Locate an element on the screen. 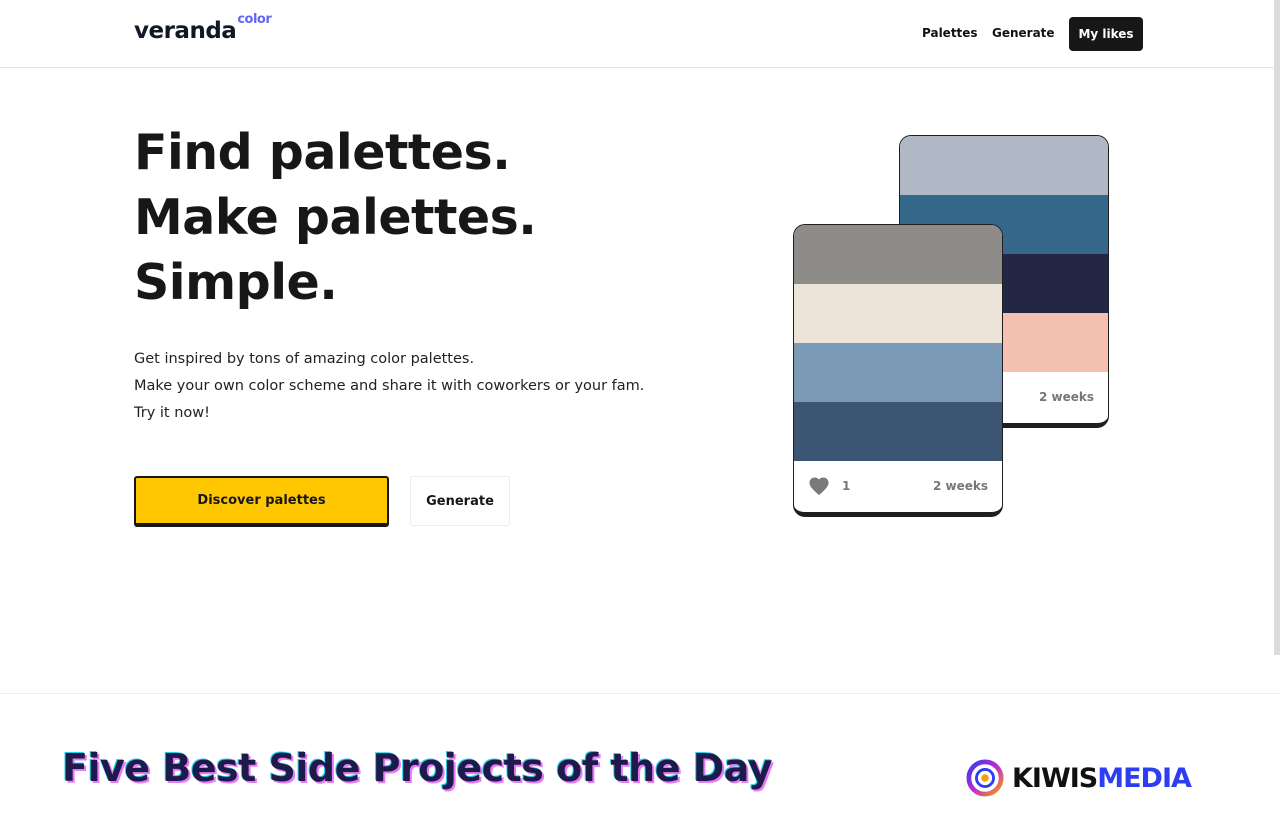  hero-title: Find palettes. Make palettes. Simple. is located at coordinates (335, 217).